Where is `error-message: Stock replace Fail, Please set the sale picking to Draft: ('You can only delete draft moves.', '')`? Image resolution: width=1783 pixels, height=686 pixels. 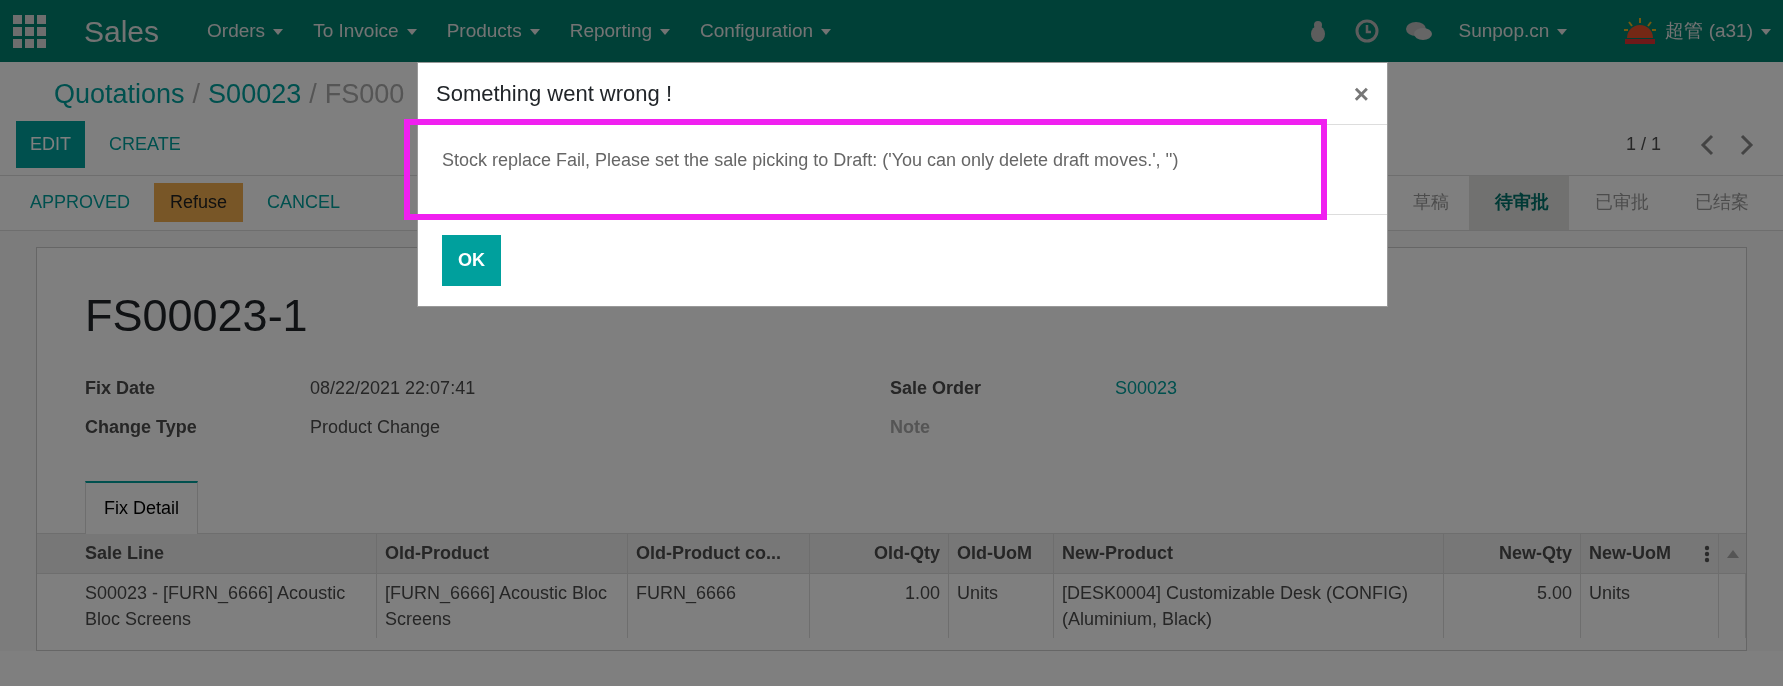 error-message: Stock replace Fail, Please set the sale picking to Draft: ('You can only delete draft moves.', '') is located at coordinates (810, 160).